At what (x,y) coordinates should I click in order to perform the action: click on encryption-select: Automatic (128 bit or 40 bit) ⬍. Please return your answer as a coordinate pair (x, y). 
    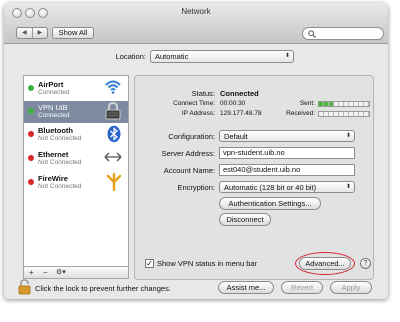
    Looking at the image, I should click on (287, 187).